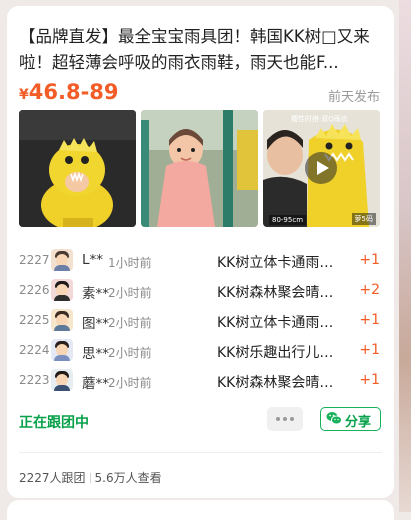  I want to click on next-card-peek, so click(200, 510).